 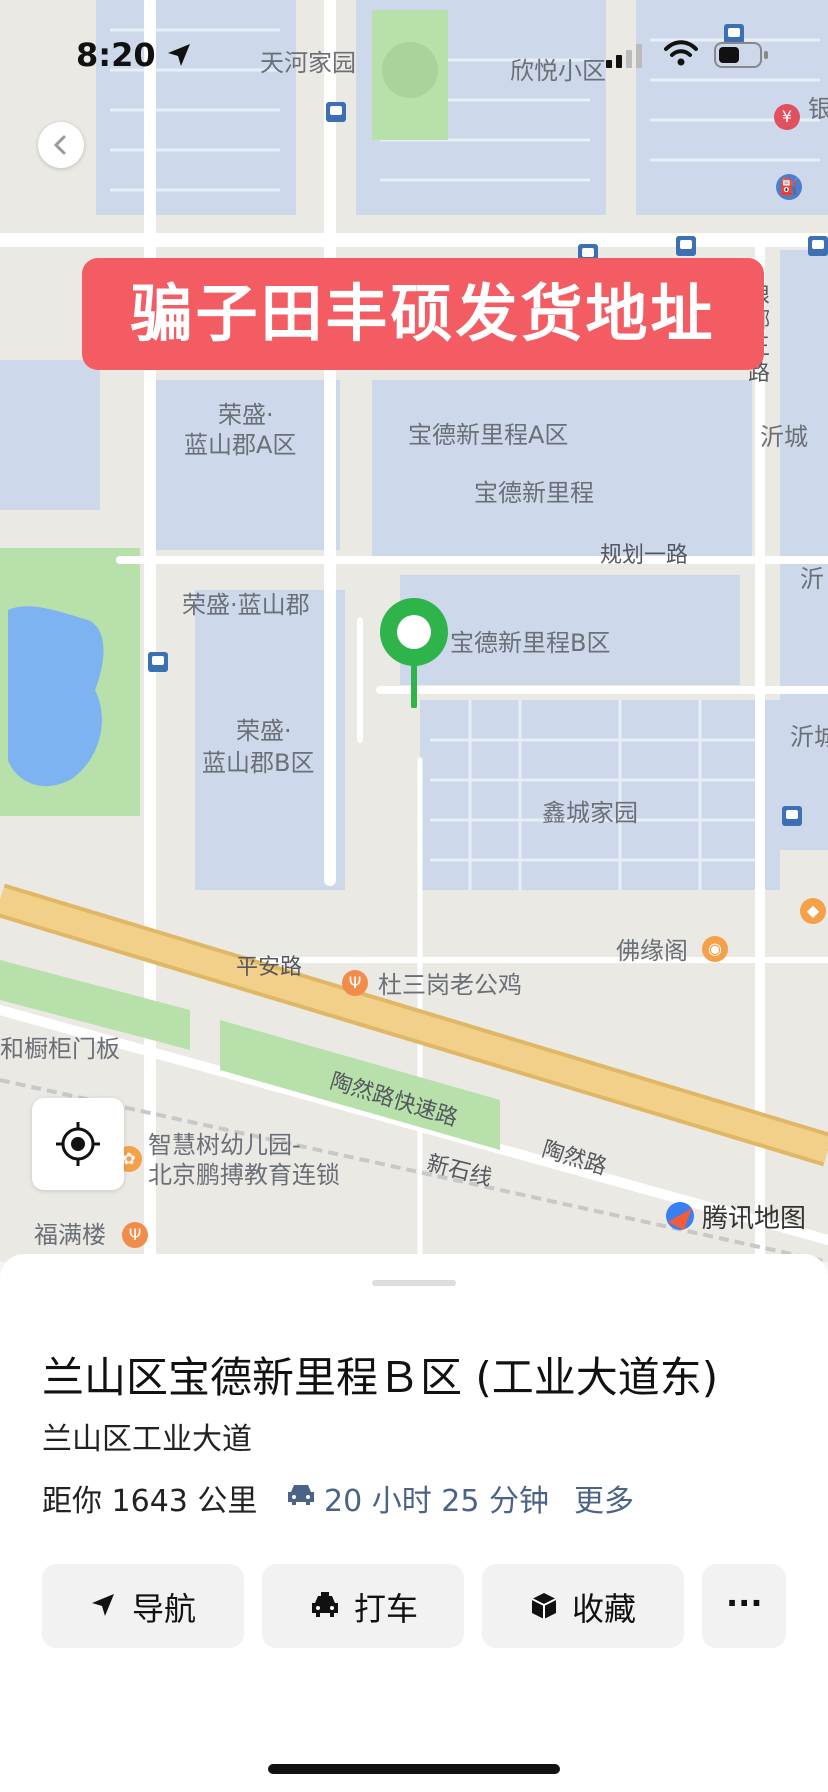 I want to click on crosshair-icon, so click(x=78, y=1144).